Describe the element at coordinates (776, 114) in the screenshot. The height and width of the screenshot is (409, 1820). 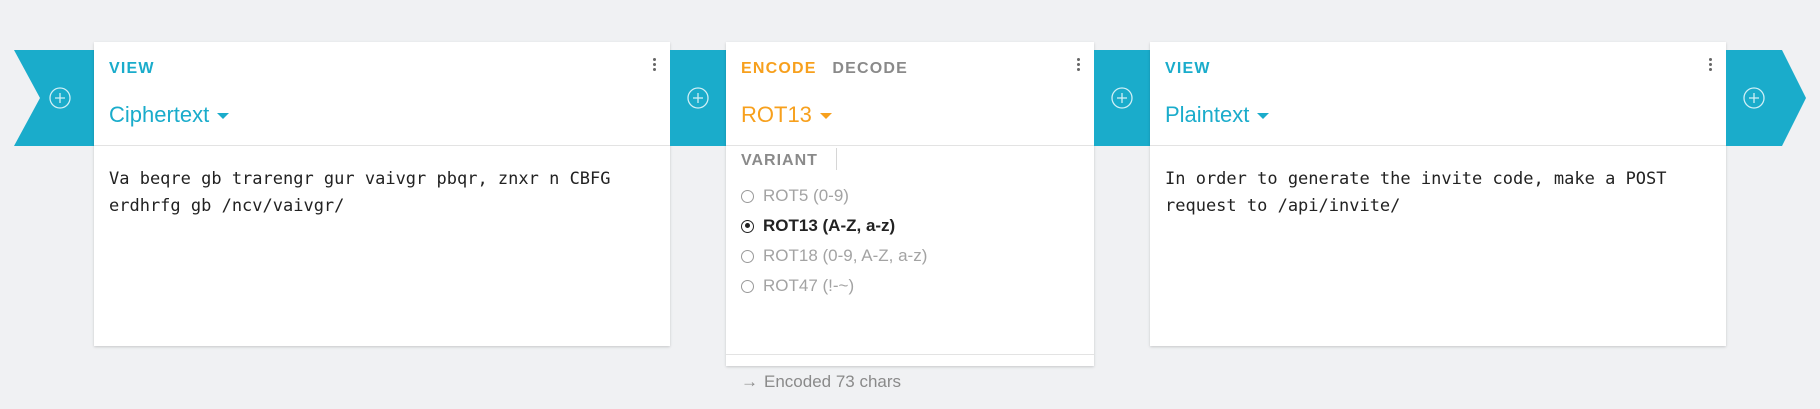
I see `cipher-label: ROT13` at that location.